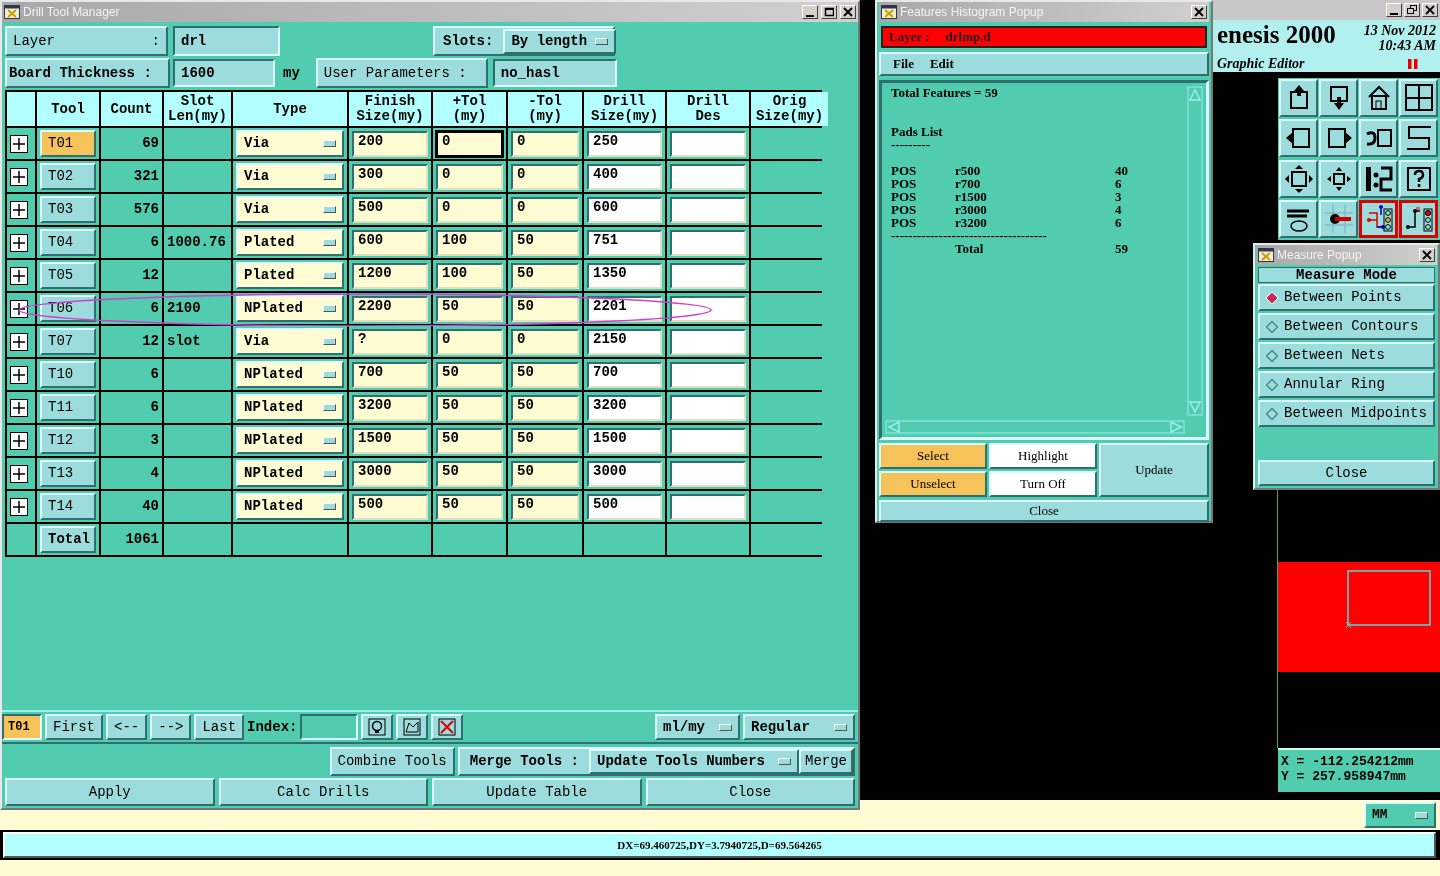 Image resolution: width=1440 pixels, height=876 pixels. What do you see at coordinates (1043, 483) in the screenshot?
I see `turn-off-button: Turn Off` at bounding box center [1043, 483].